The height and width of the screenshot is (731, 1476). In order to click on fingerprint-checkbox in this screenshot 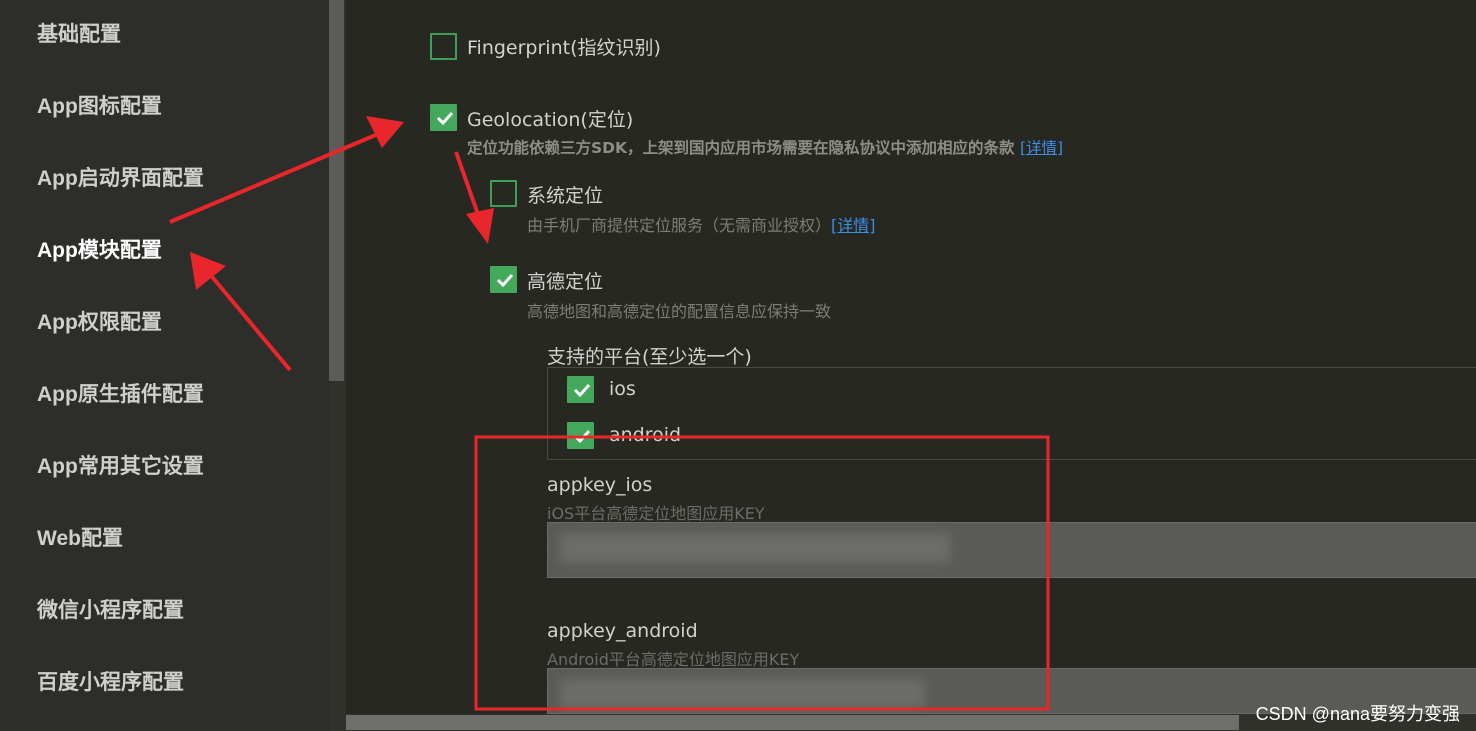, I will do `click(443, 46)`.